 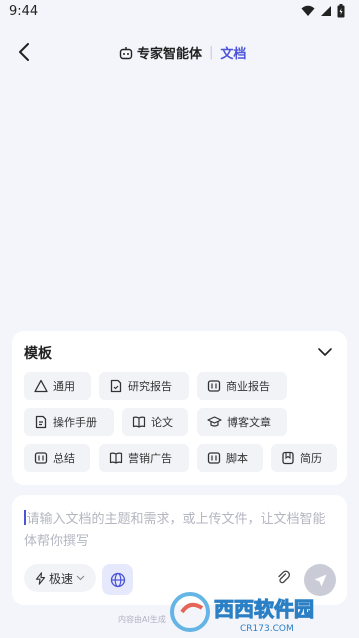 I want to click on watermark-sub: CR173.COM, so click(x=267, y=629).